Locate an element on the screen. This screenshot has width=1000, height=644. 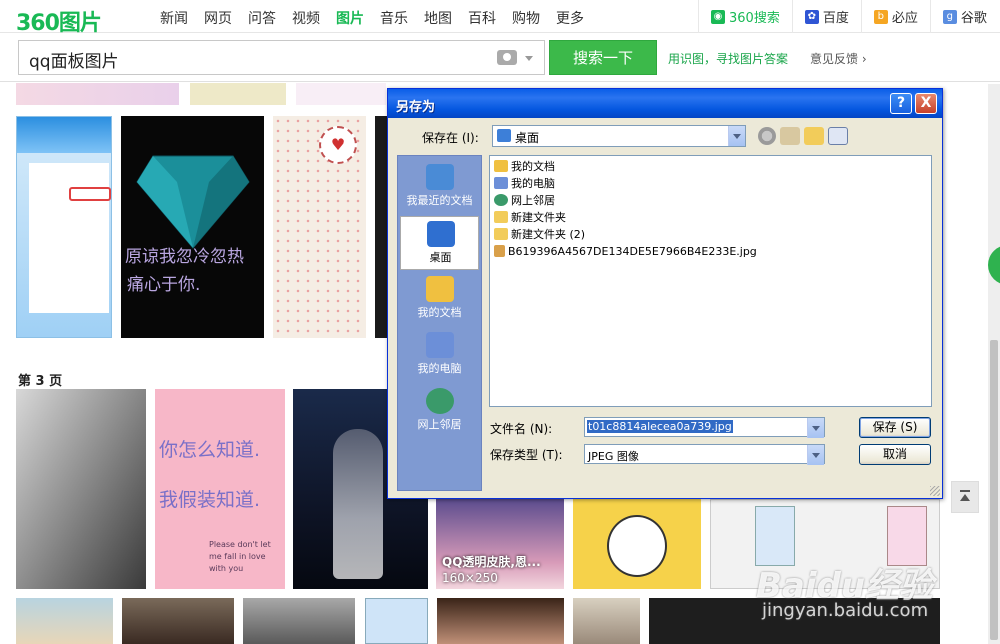
file-item: 网上邻居 is located at coordinates (524, 200).